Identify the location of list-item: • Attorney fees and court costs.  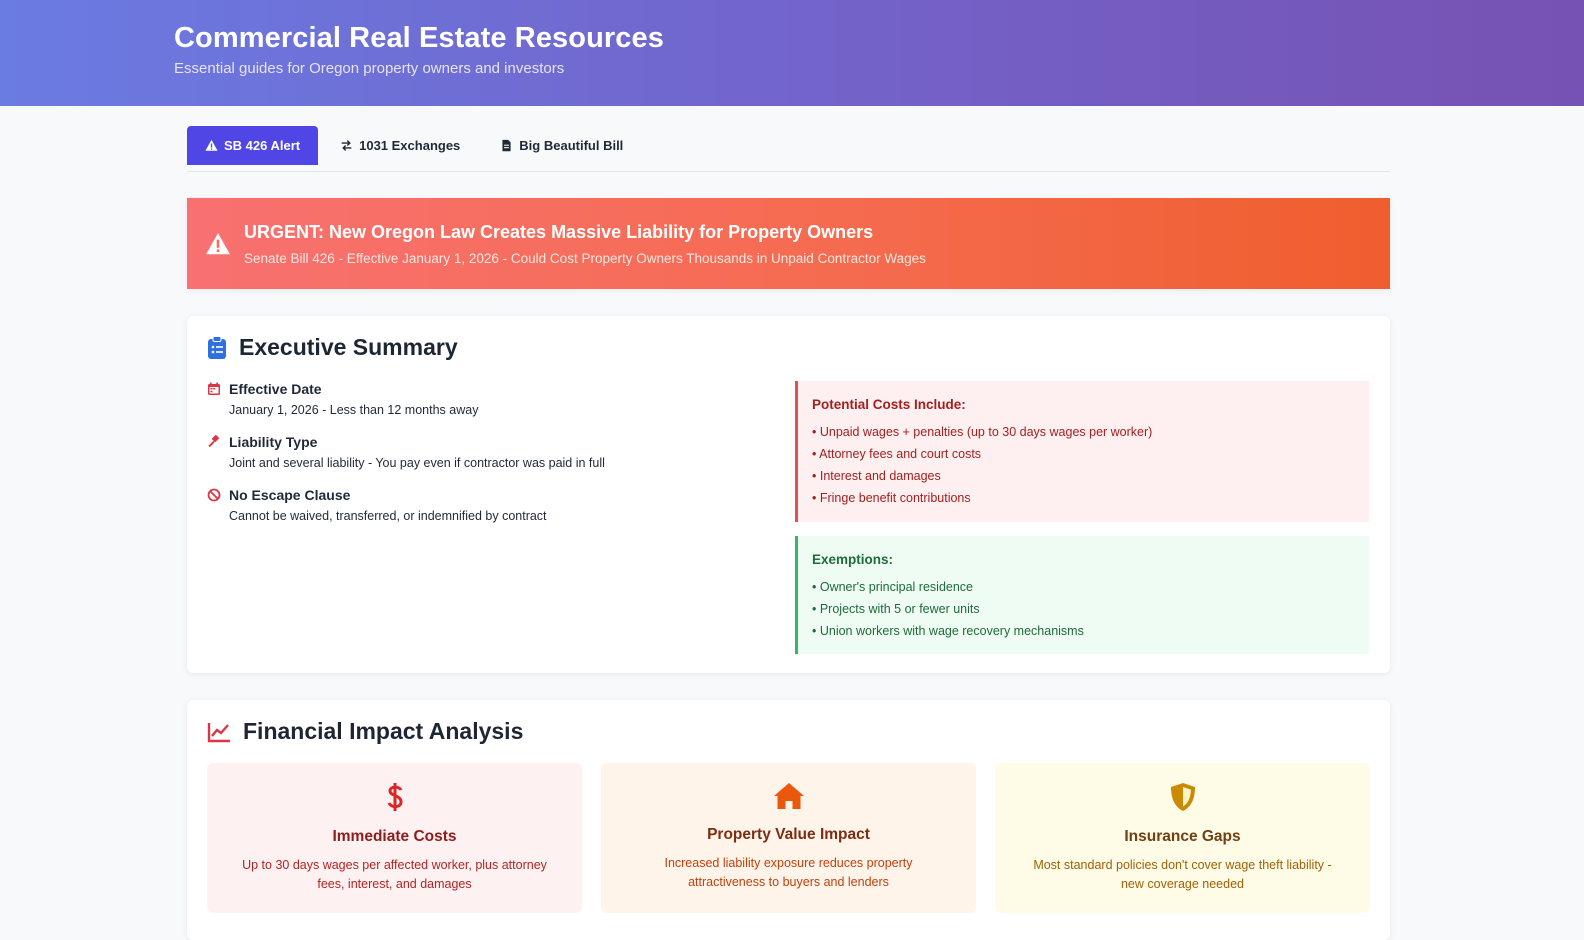
(897, 454).